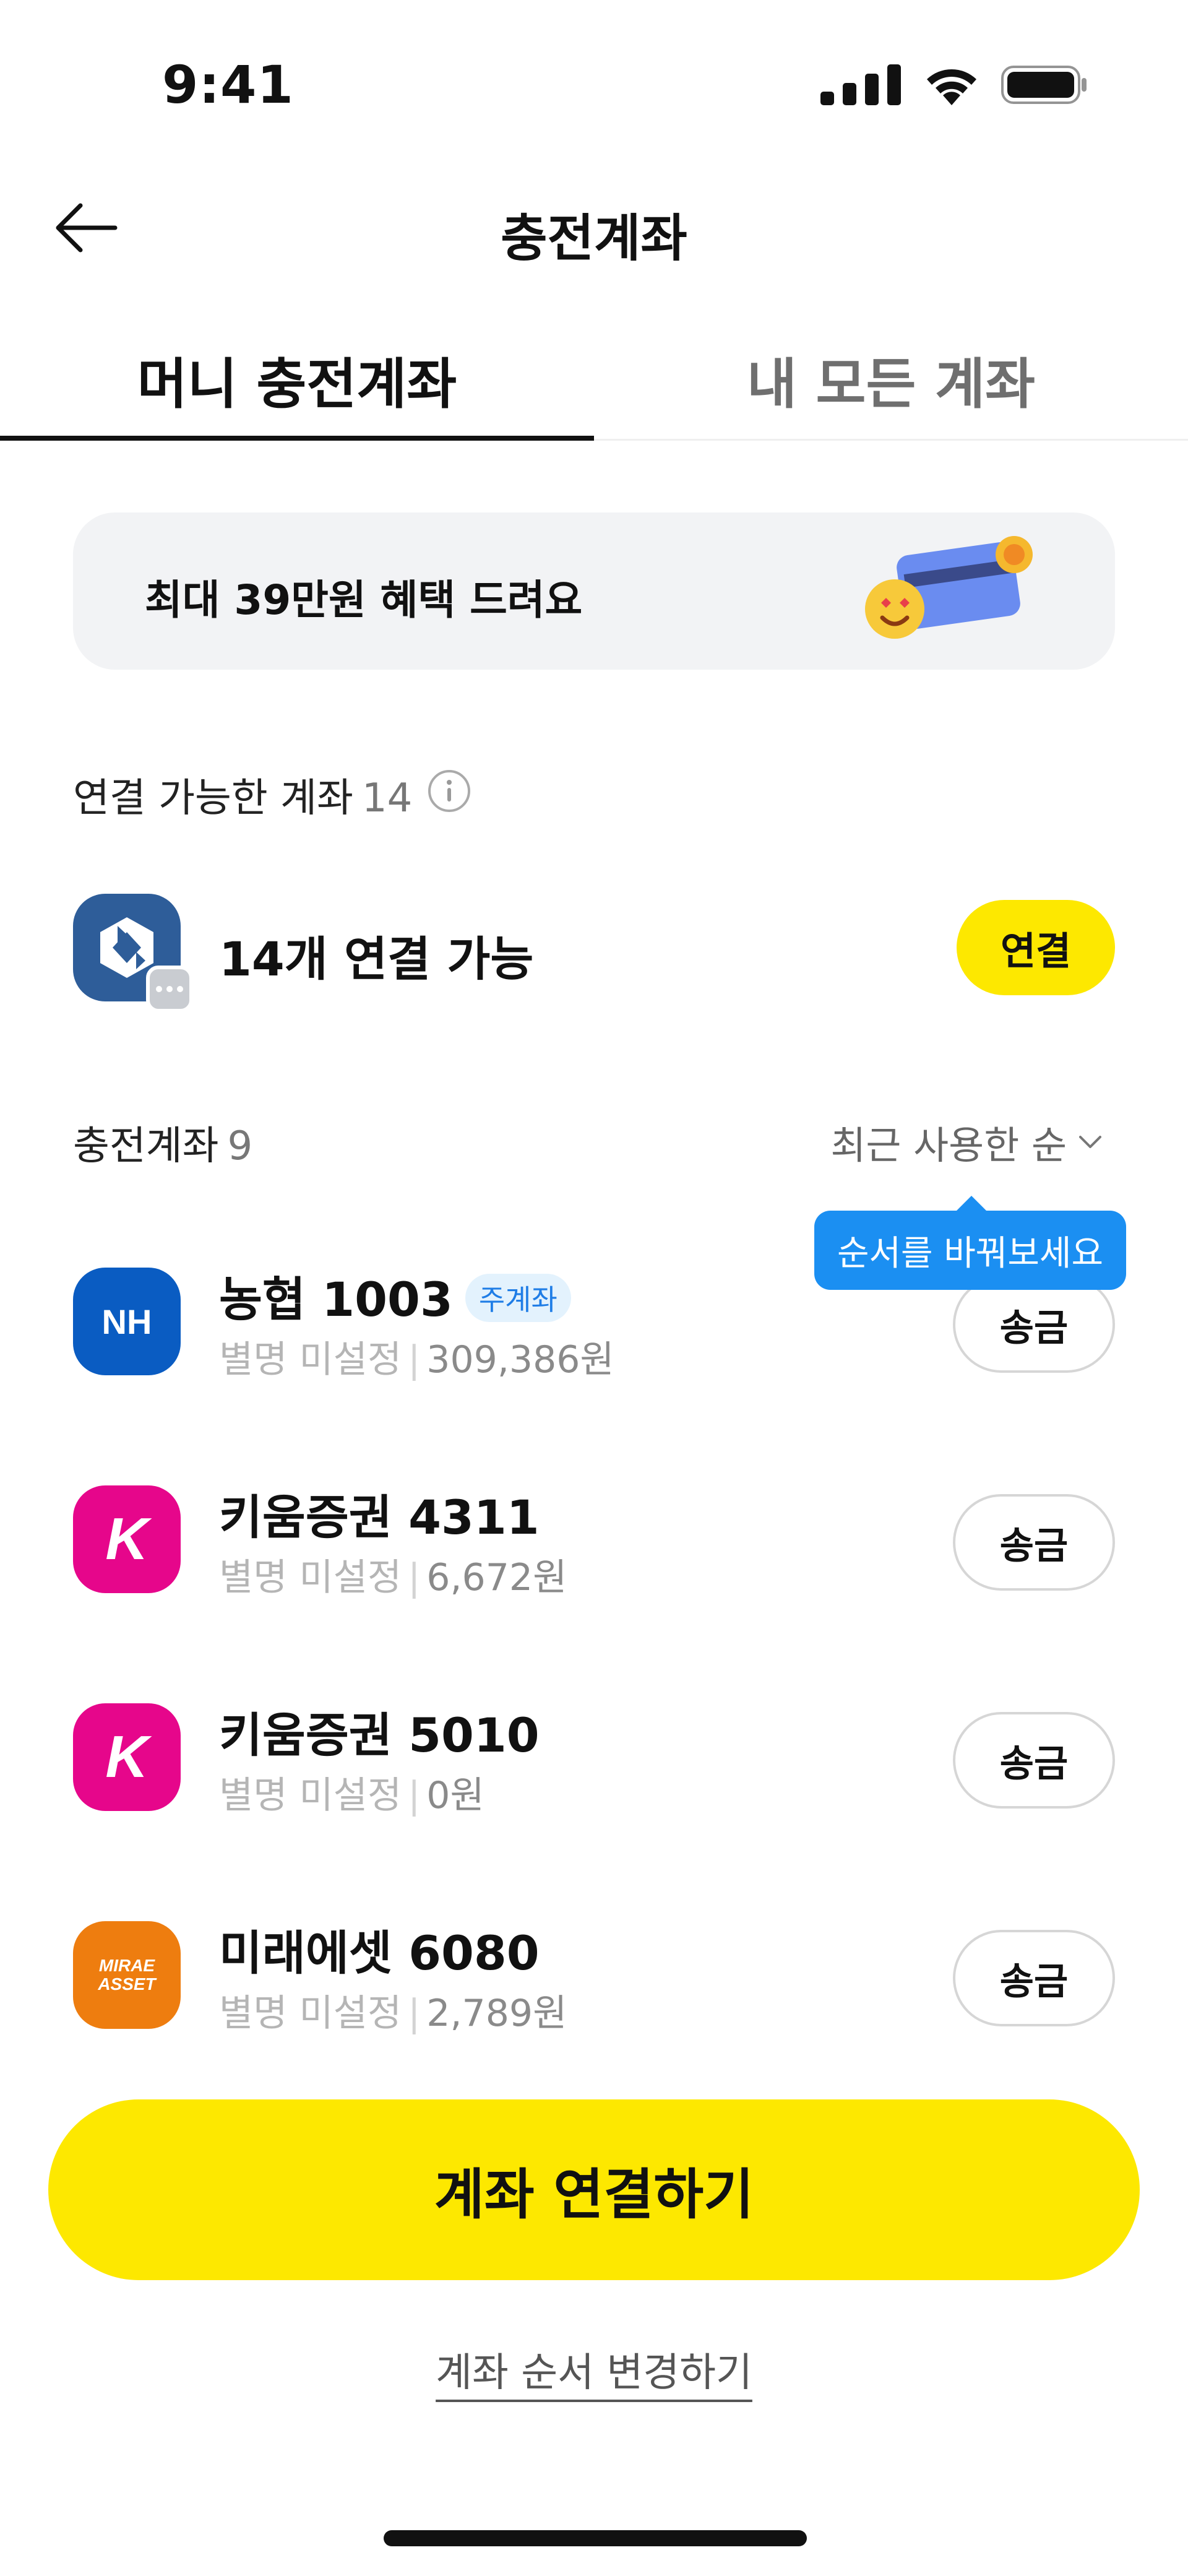  I want to click on account-balance: 6,672원, so click(496, 1577).